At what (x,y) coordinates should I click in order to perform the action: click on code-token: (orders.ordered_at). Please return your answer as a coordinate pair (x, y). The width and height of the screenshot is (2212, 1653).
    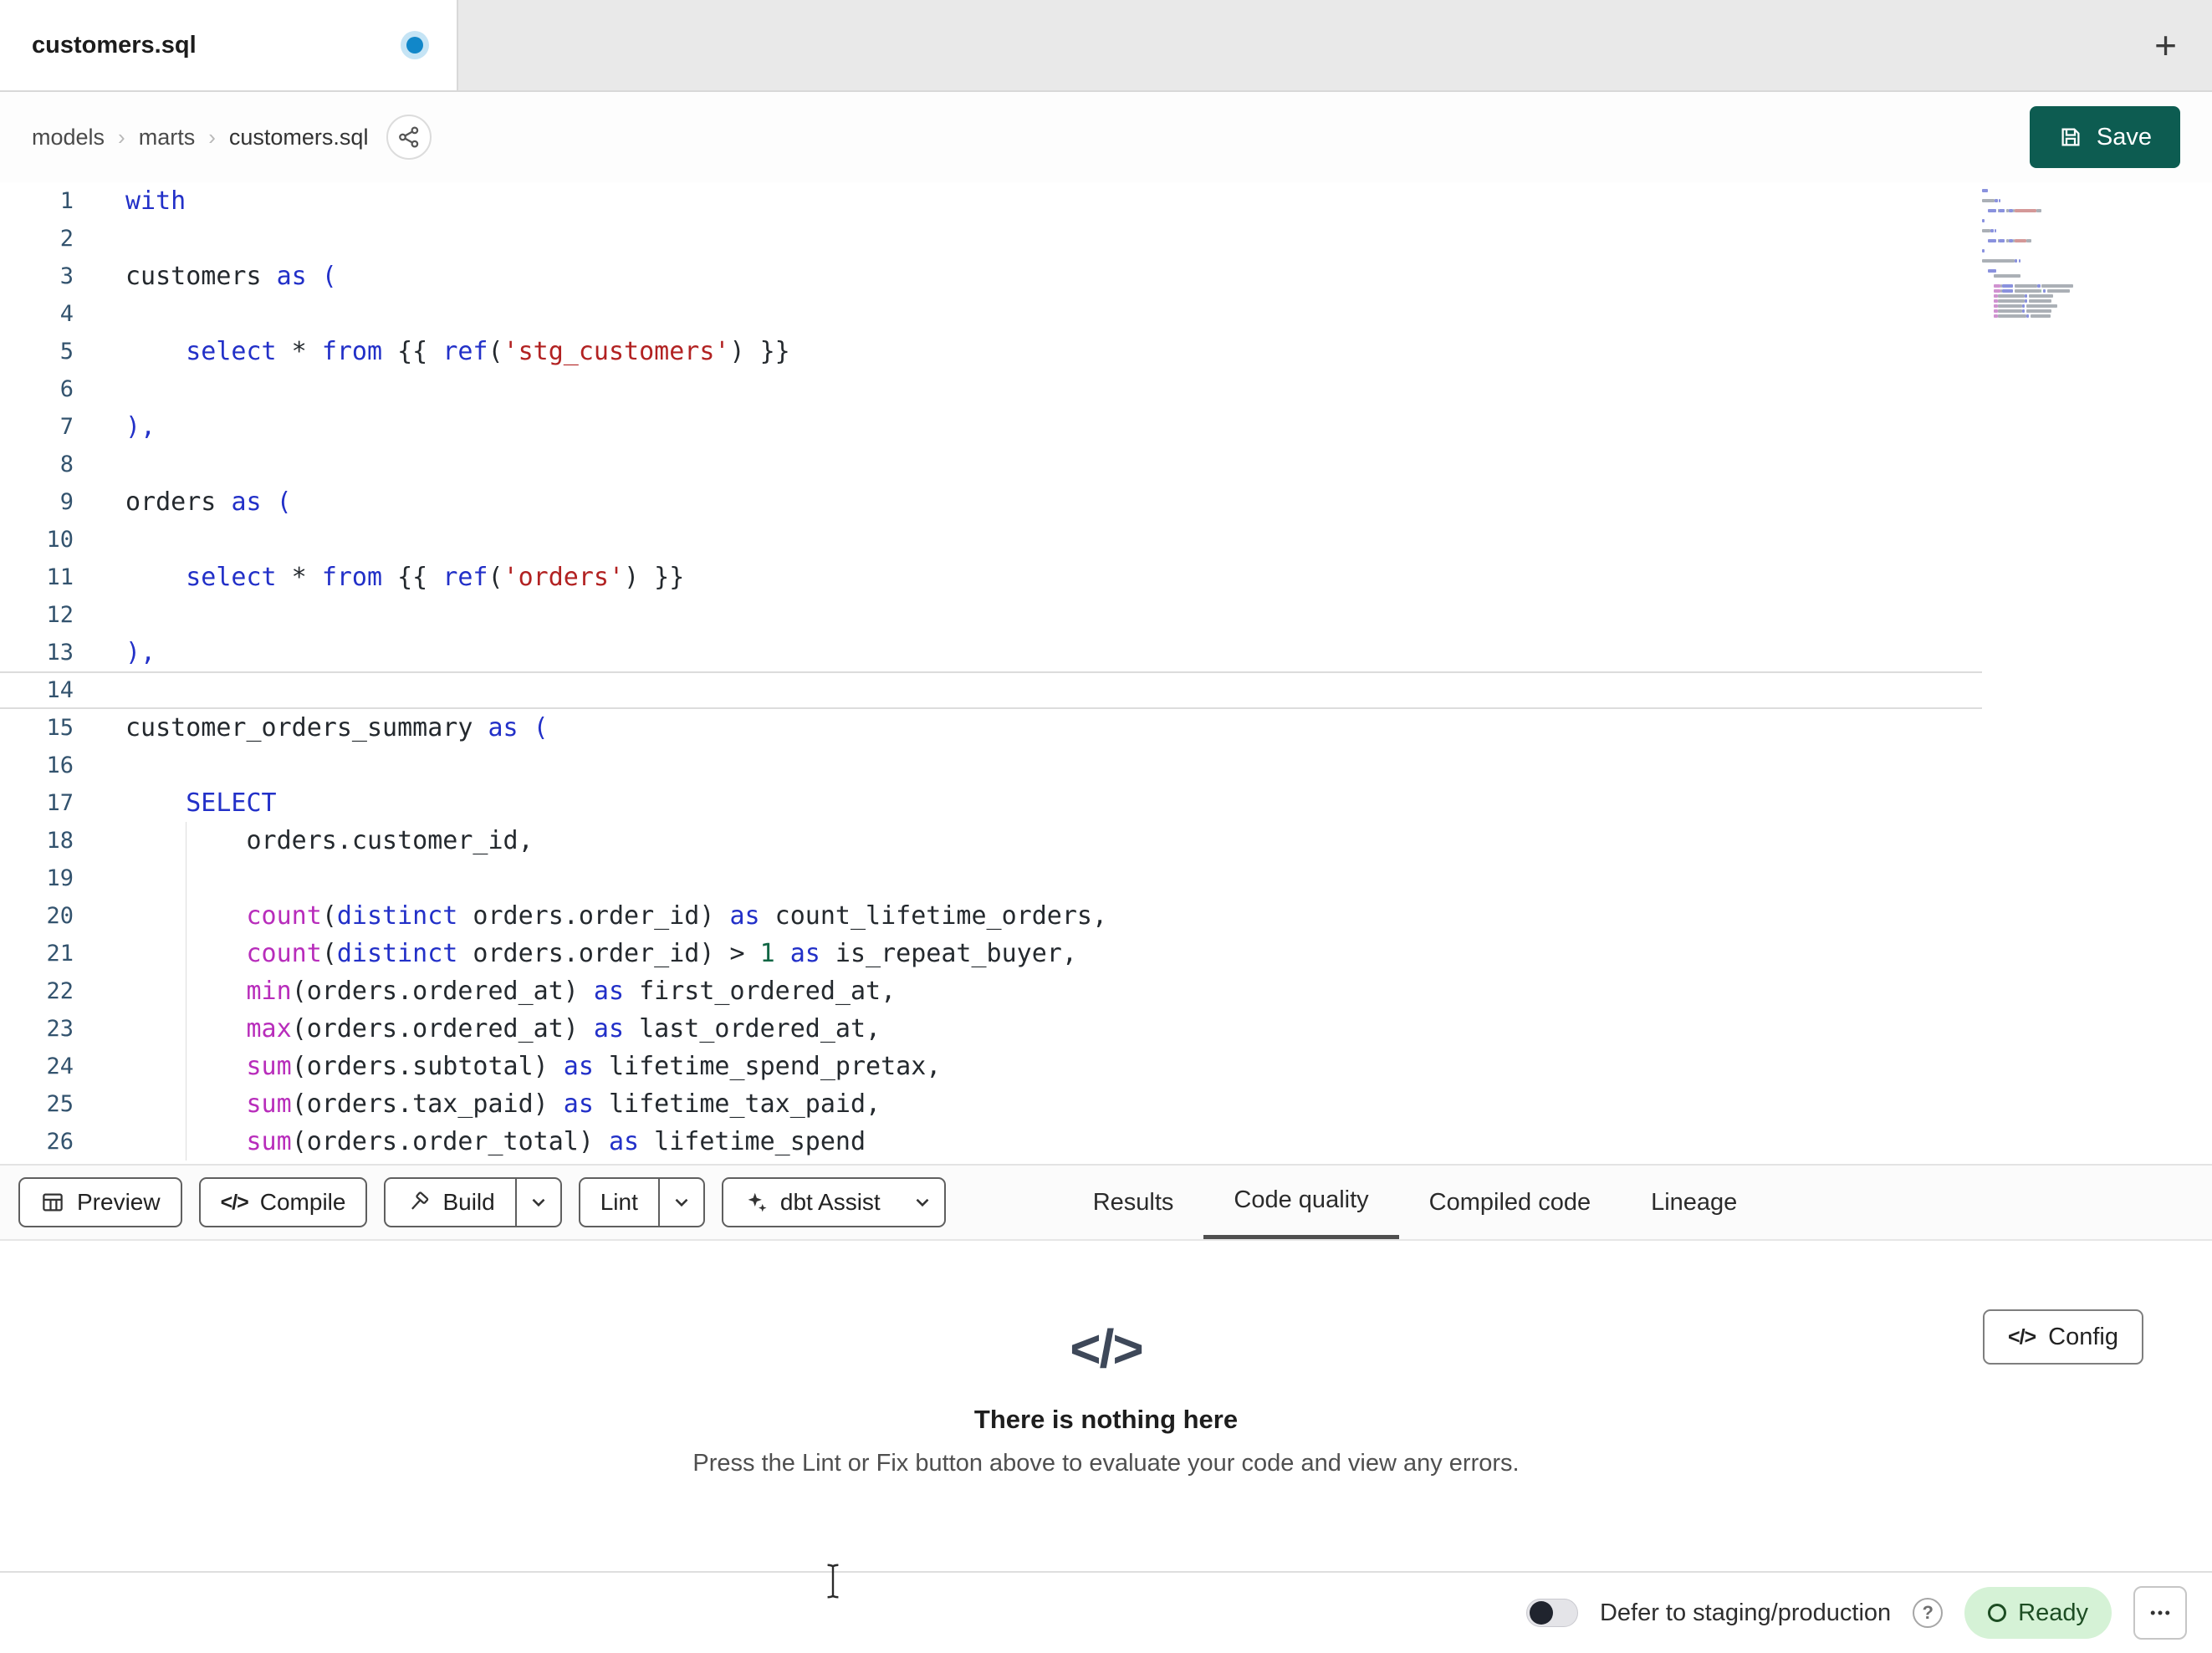
    Looking at the image, I should click on (442, 1028).